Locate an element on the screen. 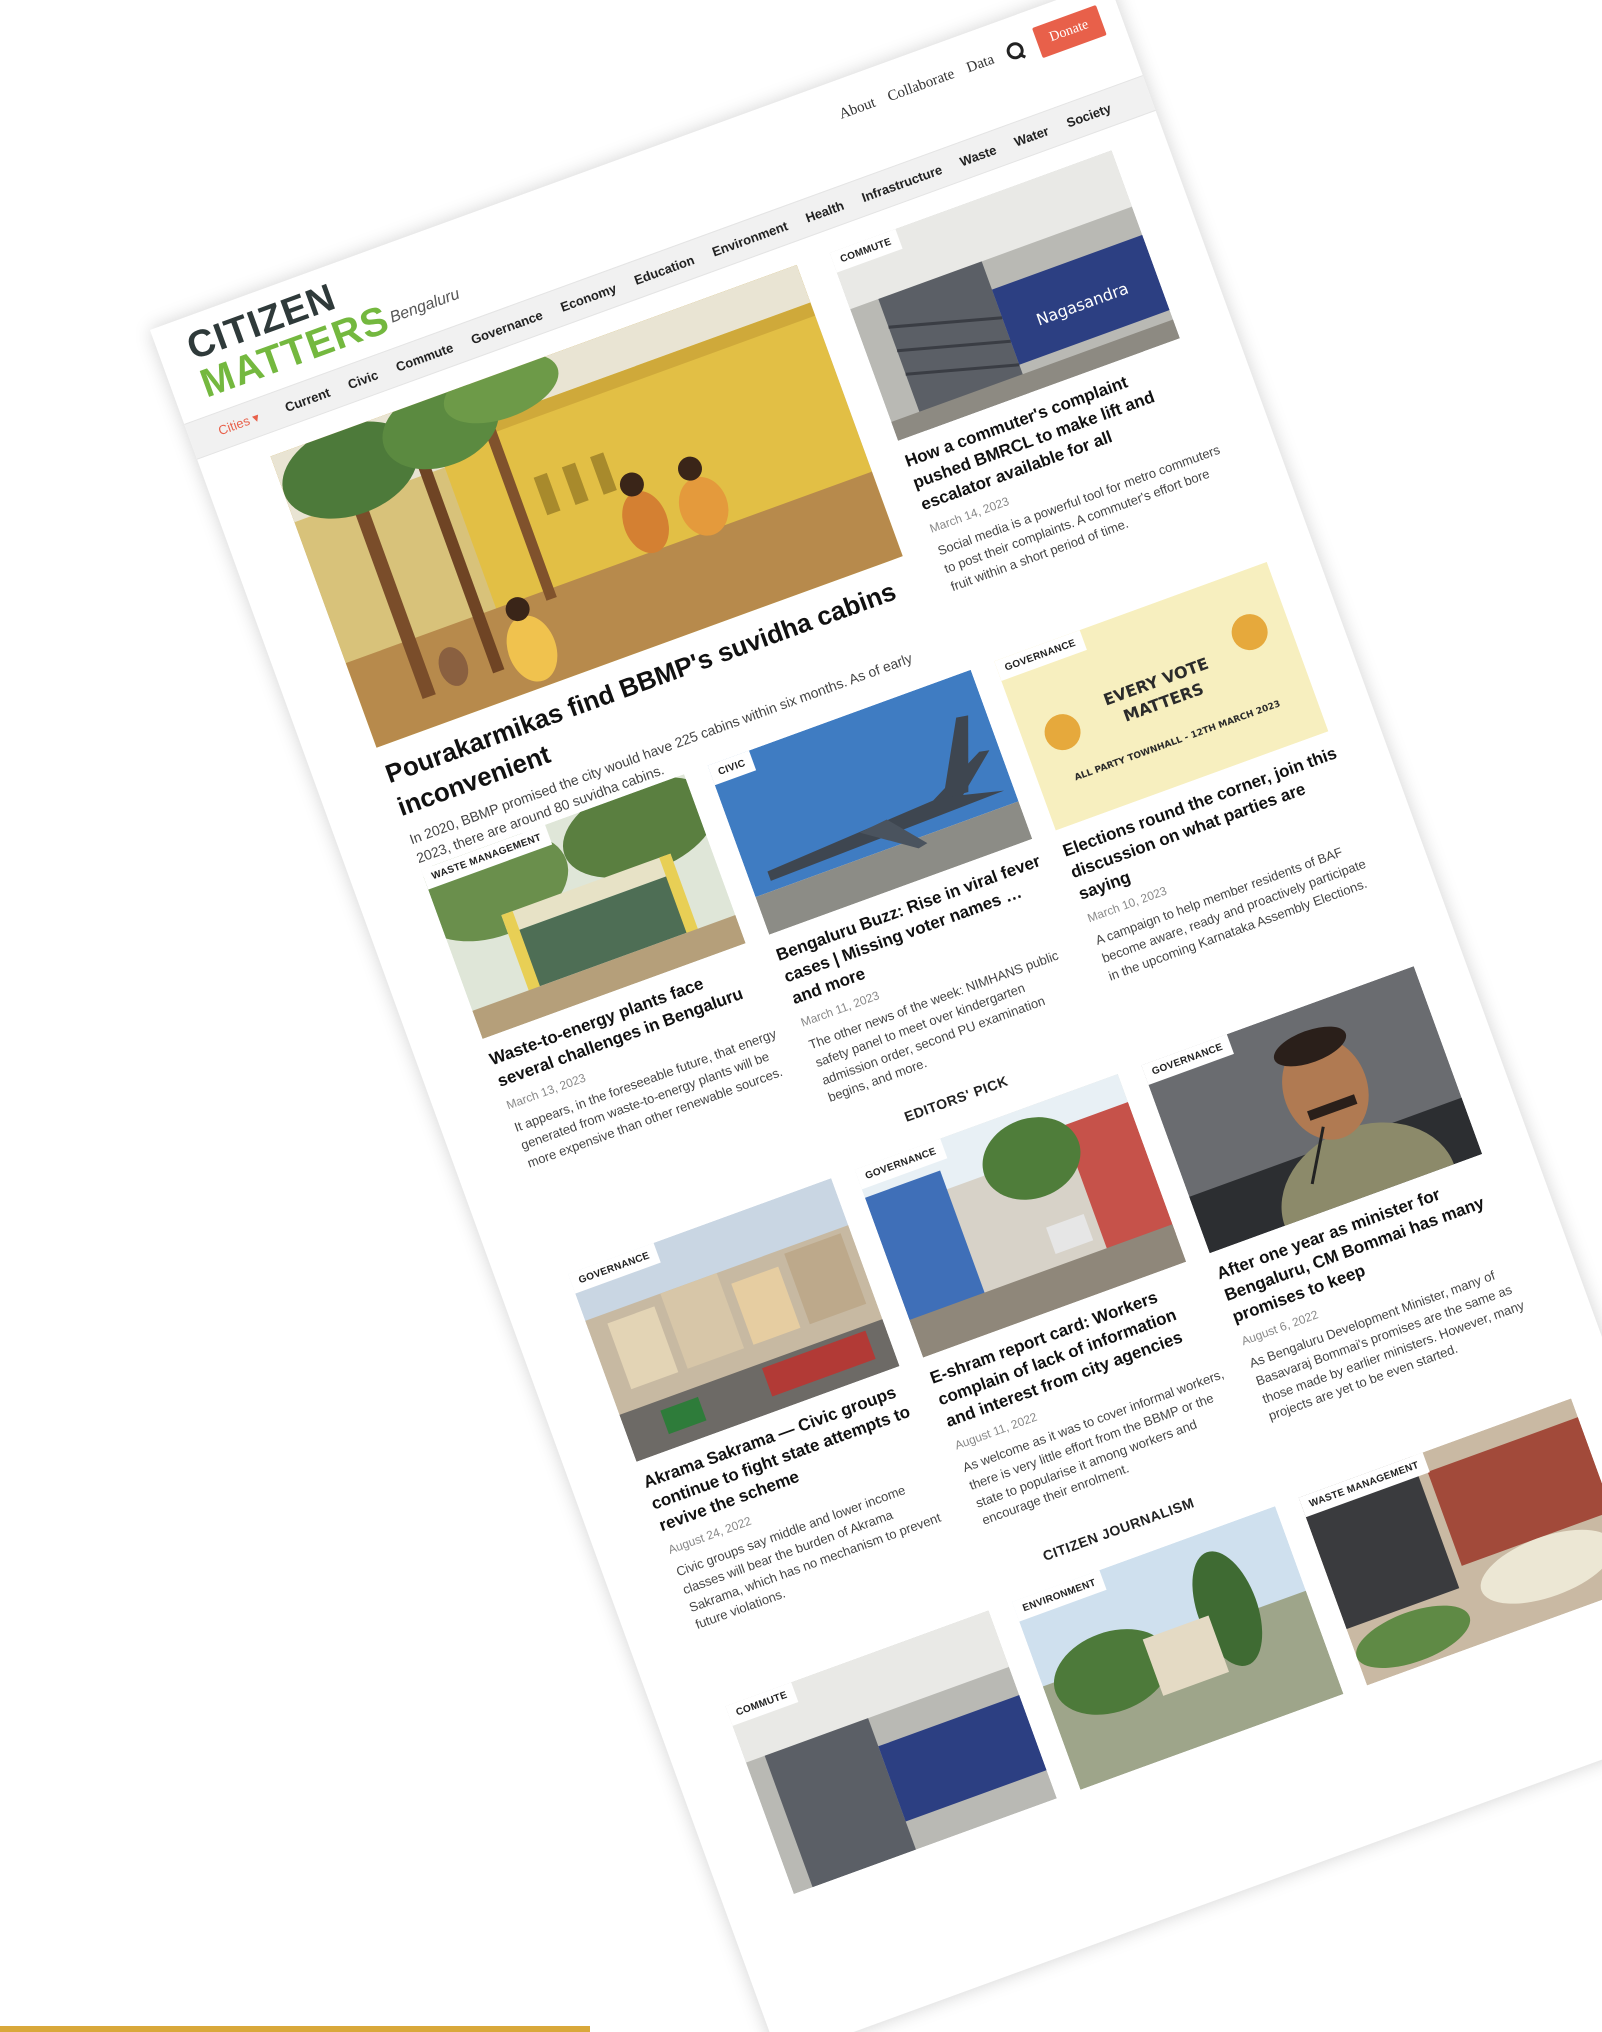 This screenshot has height=2032, width=1602. nav-item-waste: Waste is located at coordinates (977, 155).